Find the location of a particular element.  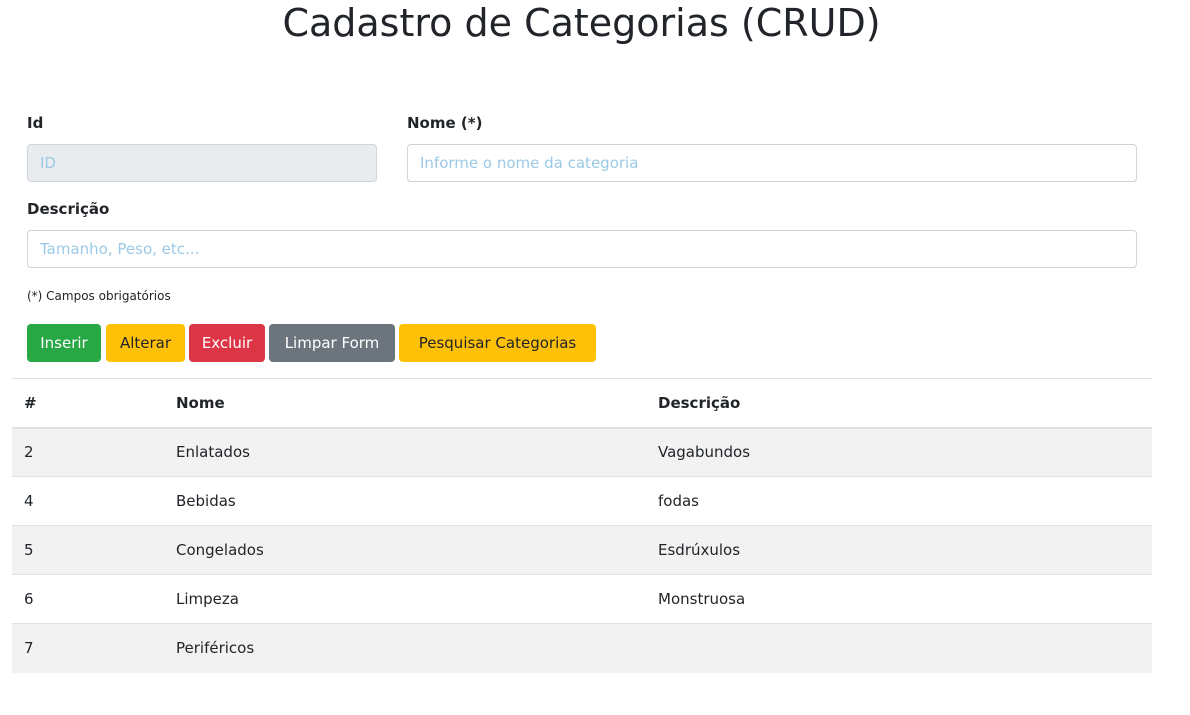

cell-id: 2 is located at coordinates (88, 452).